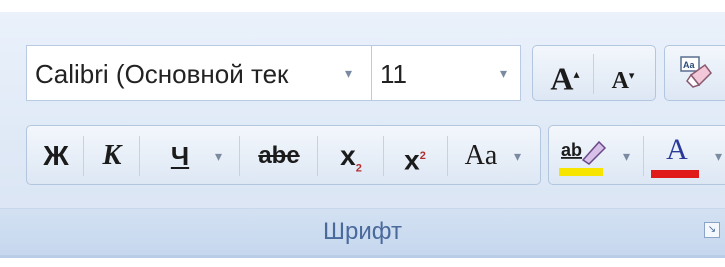  I want to click on font-family-value: Calibri (Основной тек, so click(162, 74).